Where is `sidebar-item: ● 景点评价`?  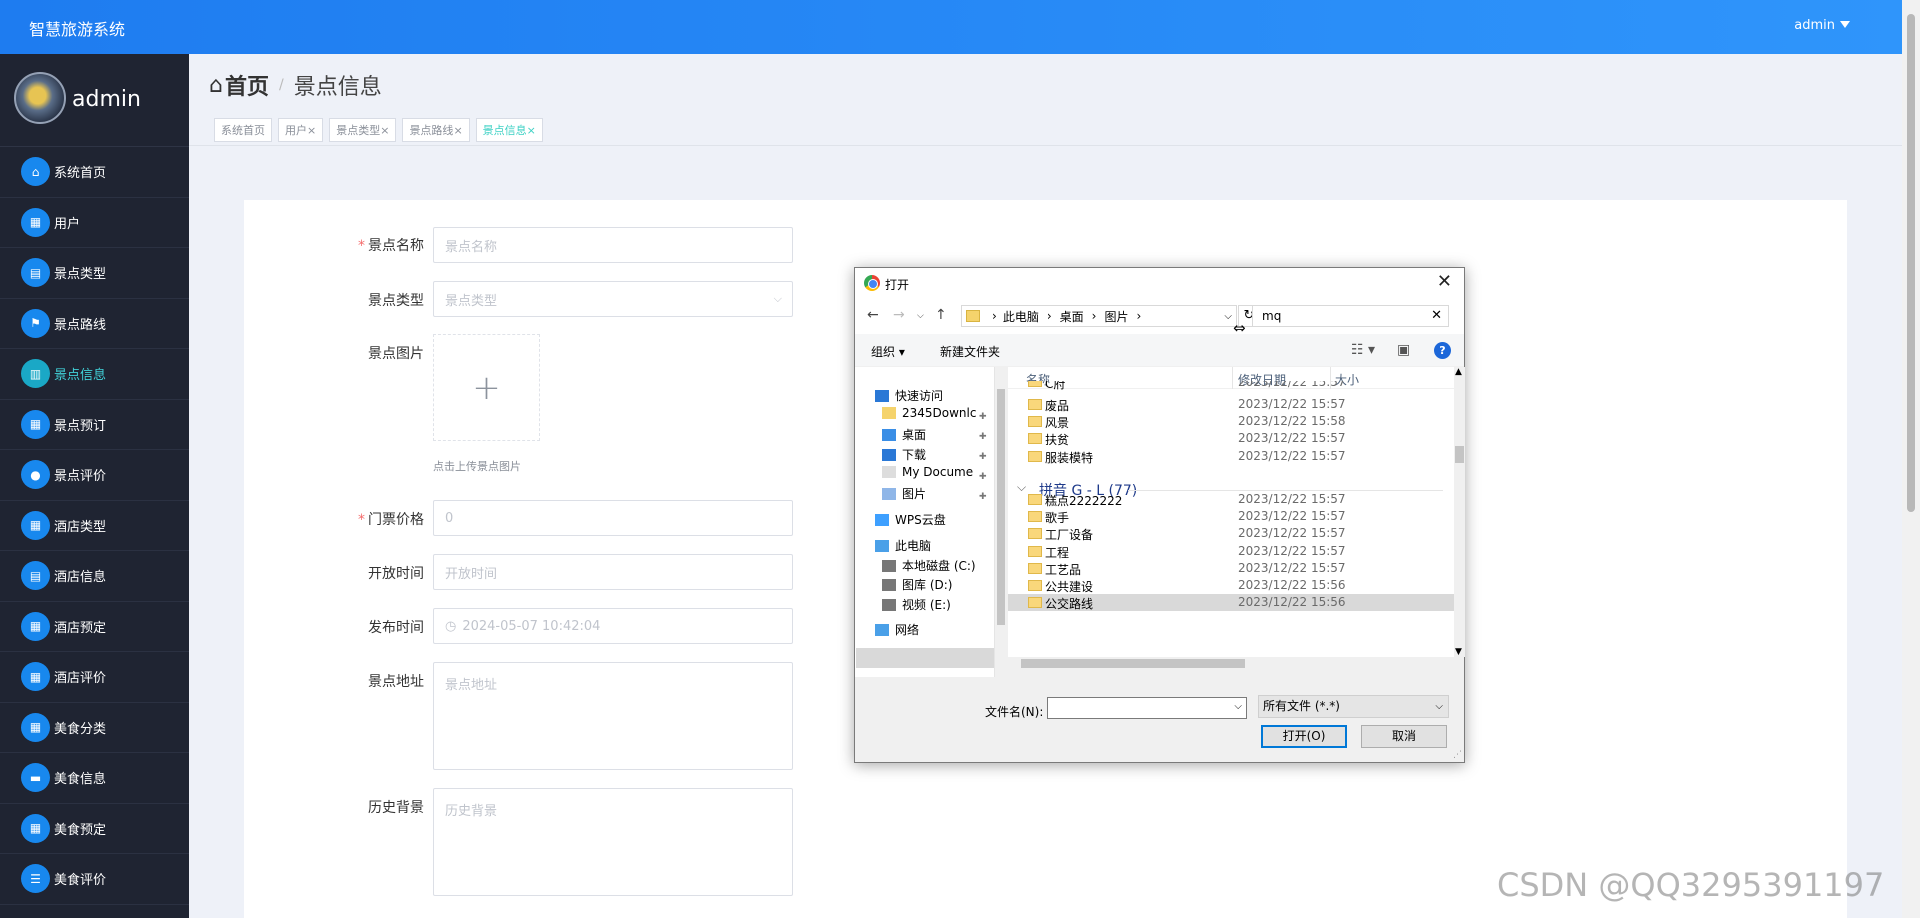 sidebar-item: ● 景点评价 is located at coordinates (94, 475).